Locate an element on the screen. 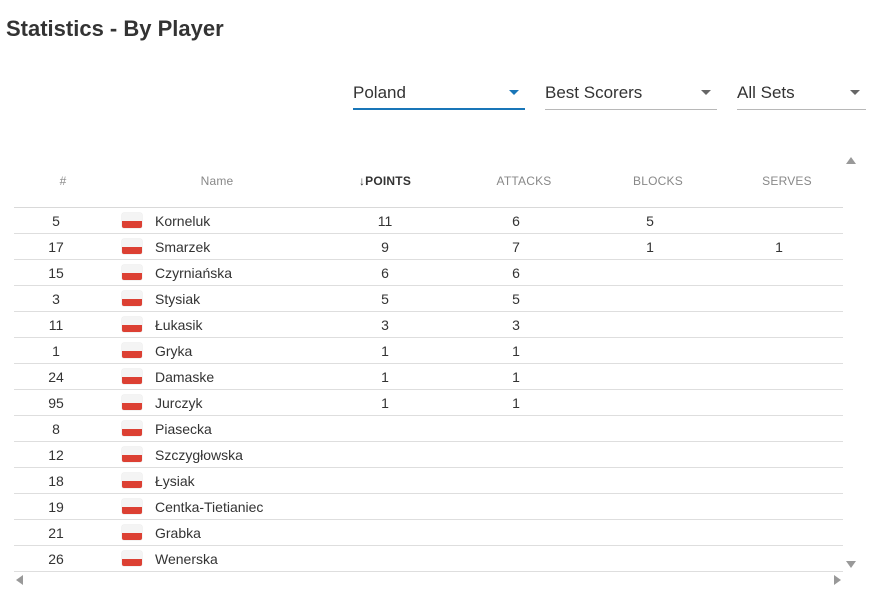 The image size is (880, 606). player-name: Łukasik is located at coordinates (179, 325).